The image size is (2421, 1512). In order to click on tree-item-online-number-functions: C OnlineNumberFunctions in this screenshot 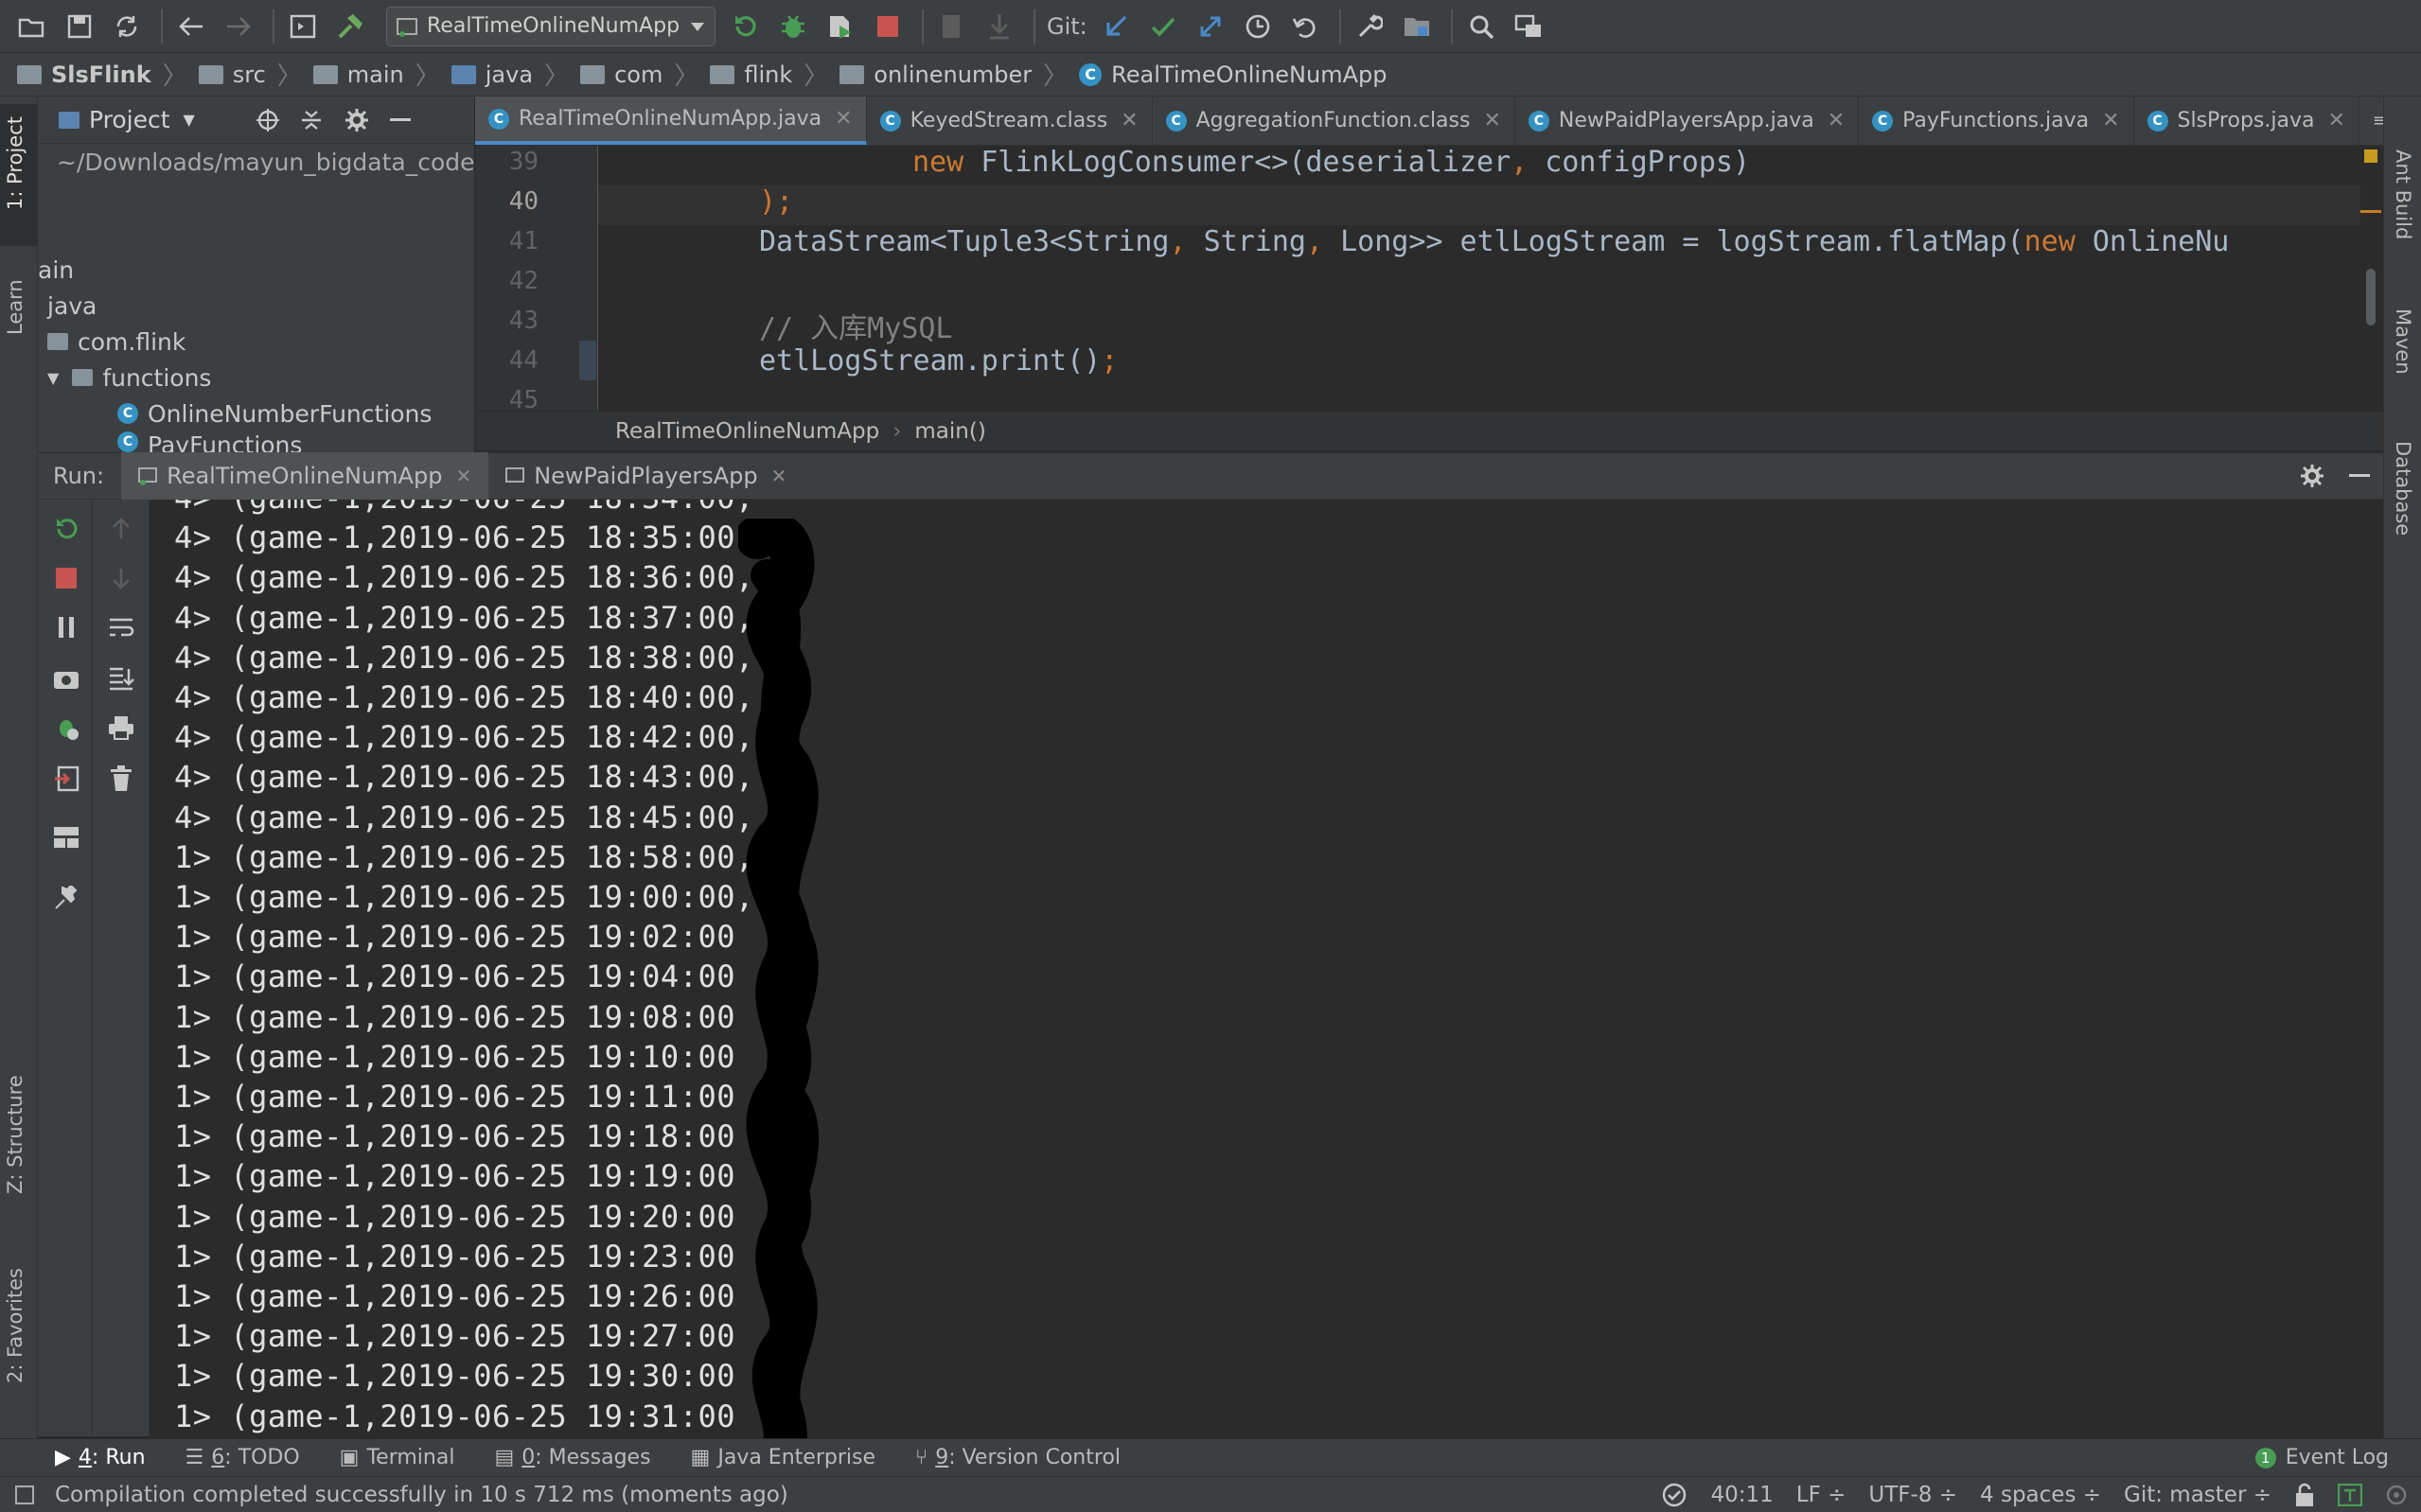, I will do `click(256, 414)`.